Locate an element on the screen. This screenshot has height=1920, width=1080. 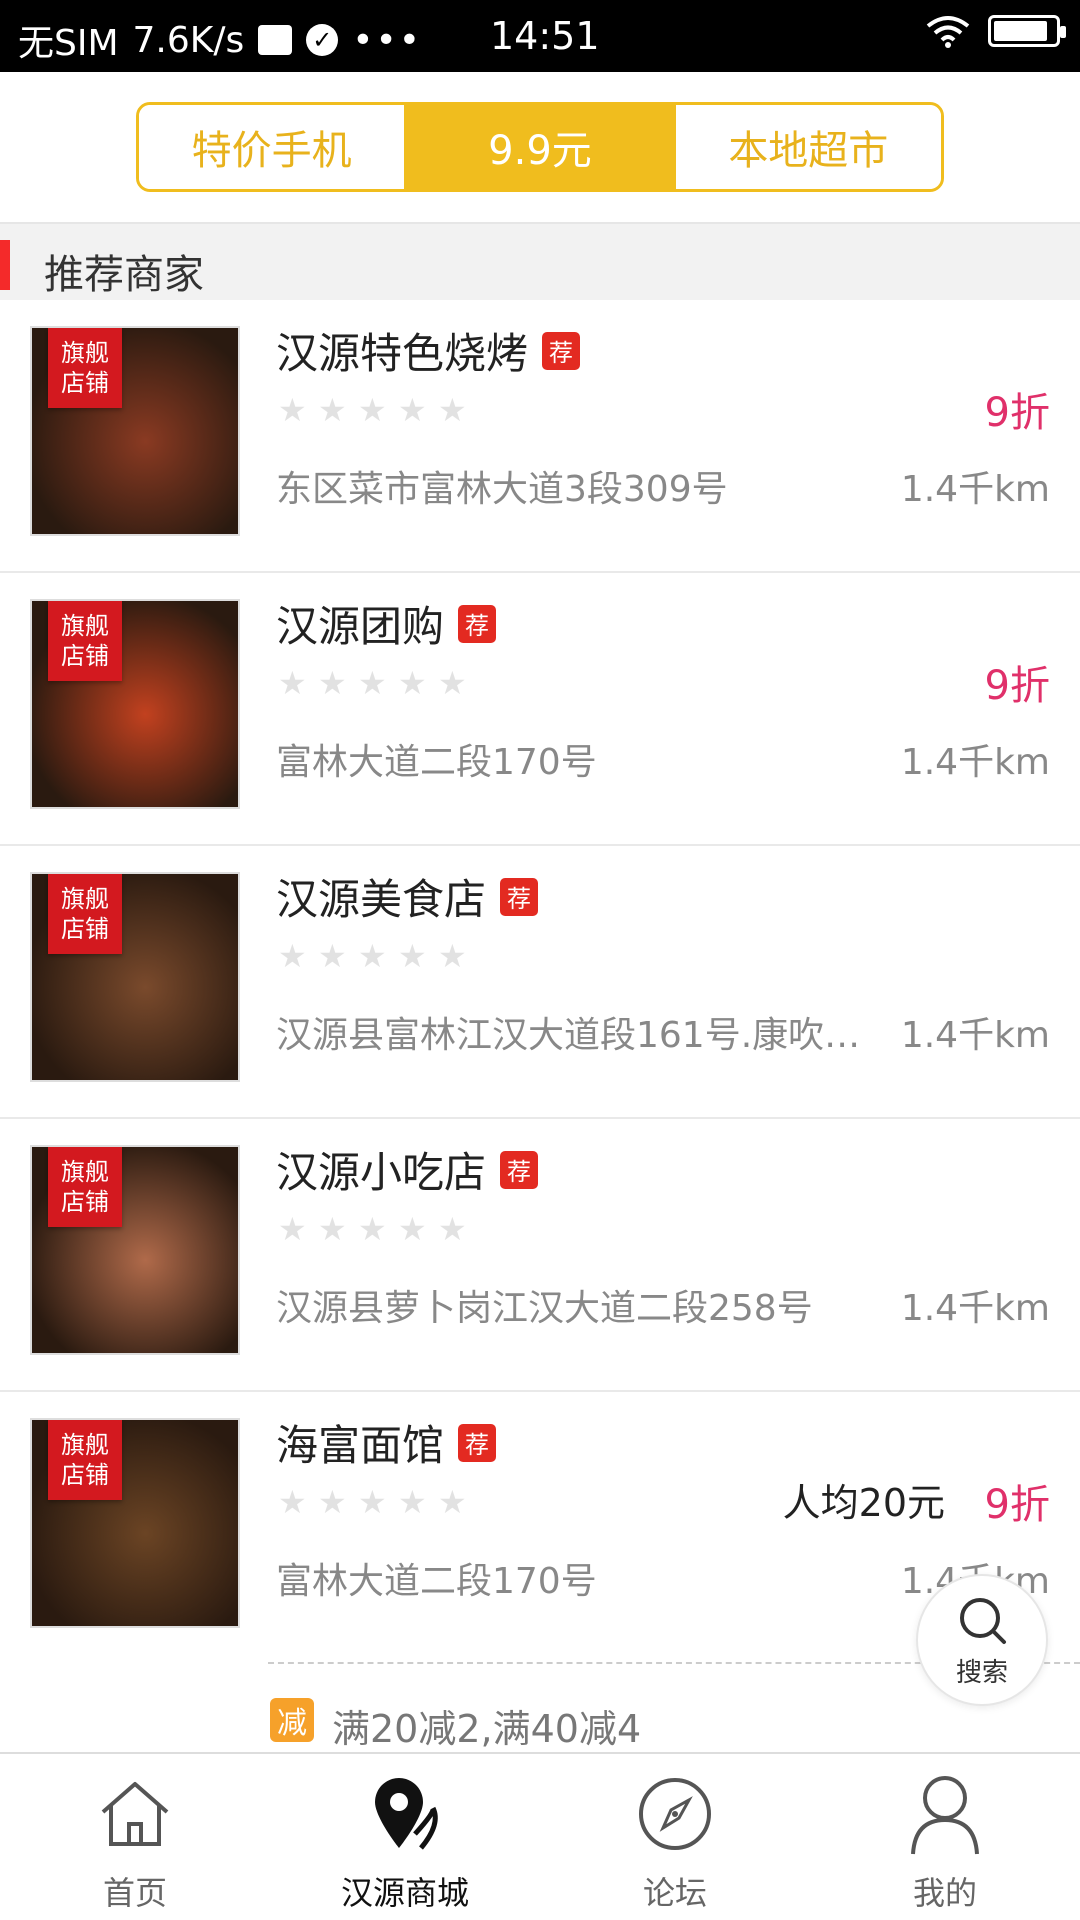
segment-tab-9-9: 9.9元 is located at coordinates (538, 147).